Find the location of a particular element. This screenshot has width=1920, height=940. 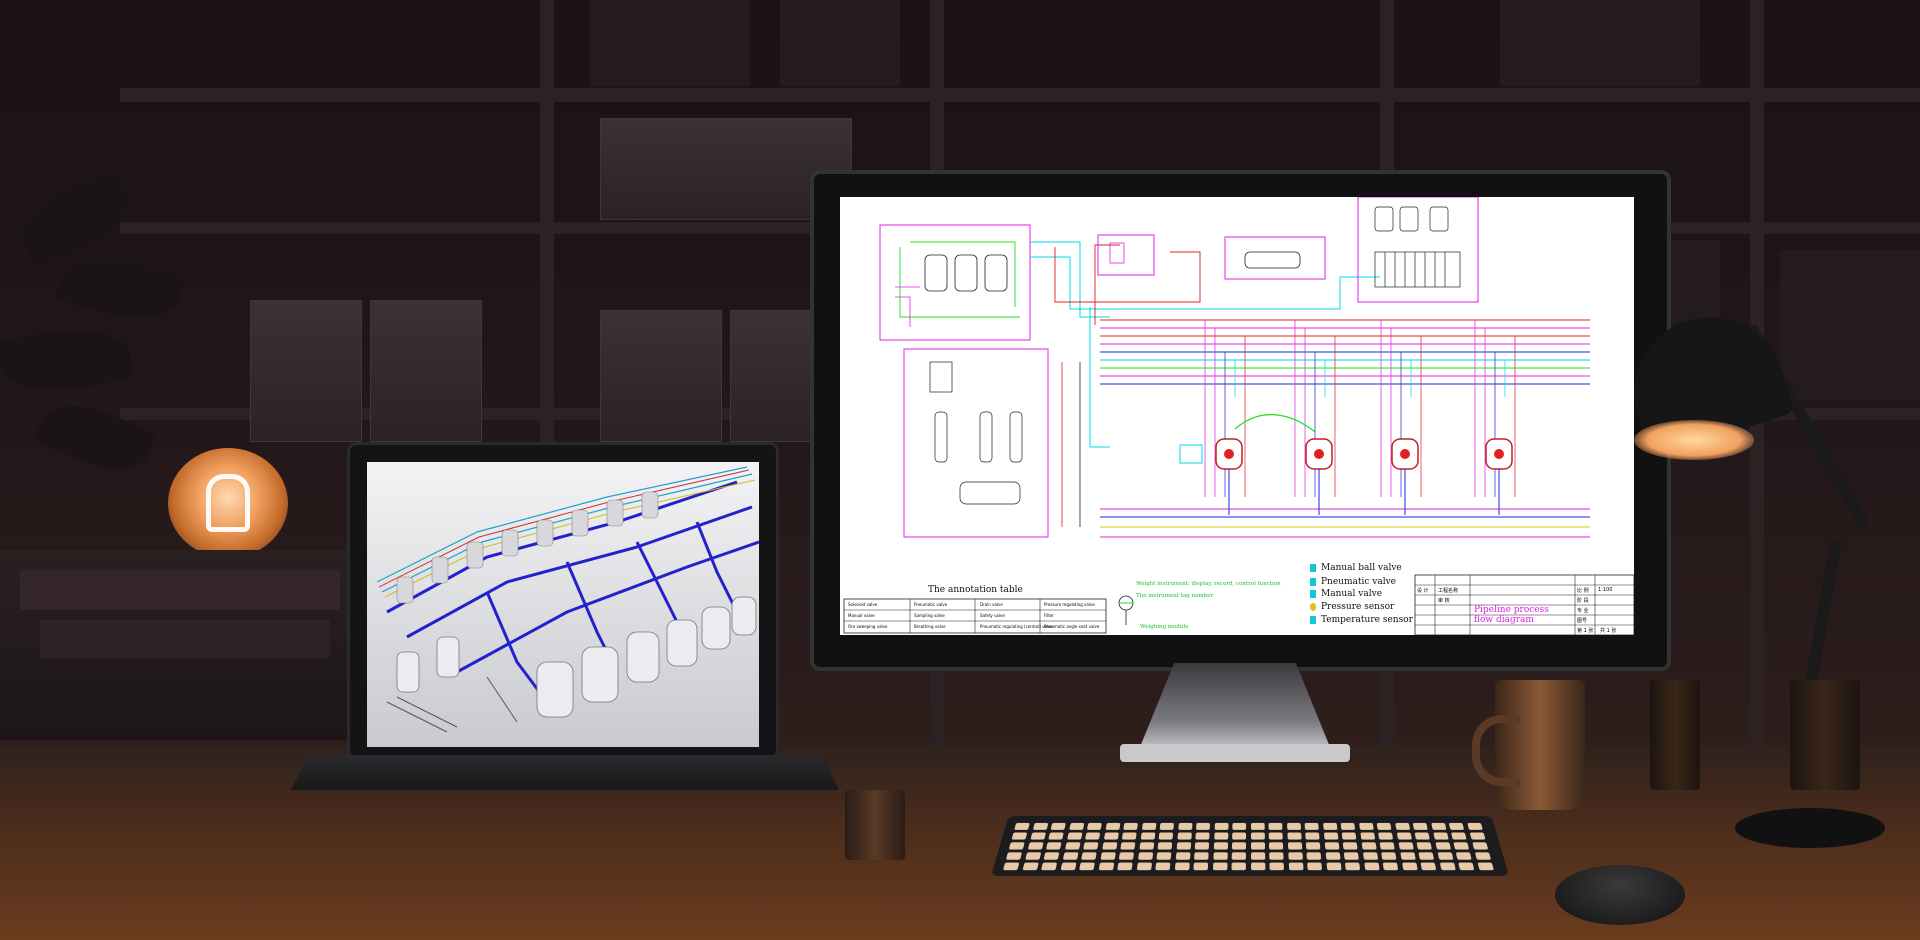

annotation-cell: Pneumatic valve is located at coordinates (930, 604).